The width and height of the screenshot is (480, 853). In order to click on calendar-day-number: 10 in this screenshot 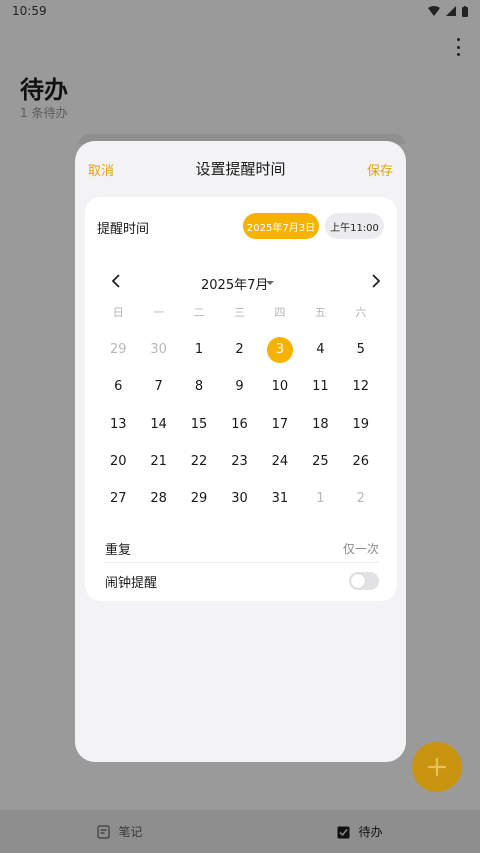, I will do `click(280, 387)`.